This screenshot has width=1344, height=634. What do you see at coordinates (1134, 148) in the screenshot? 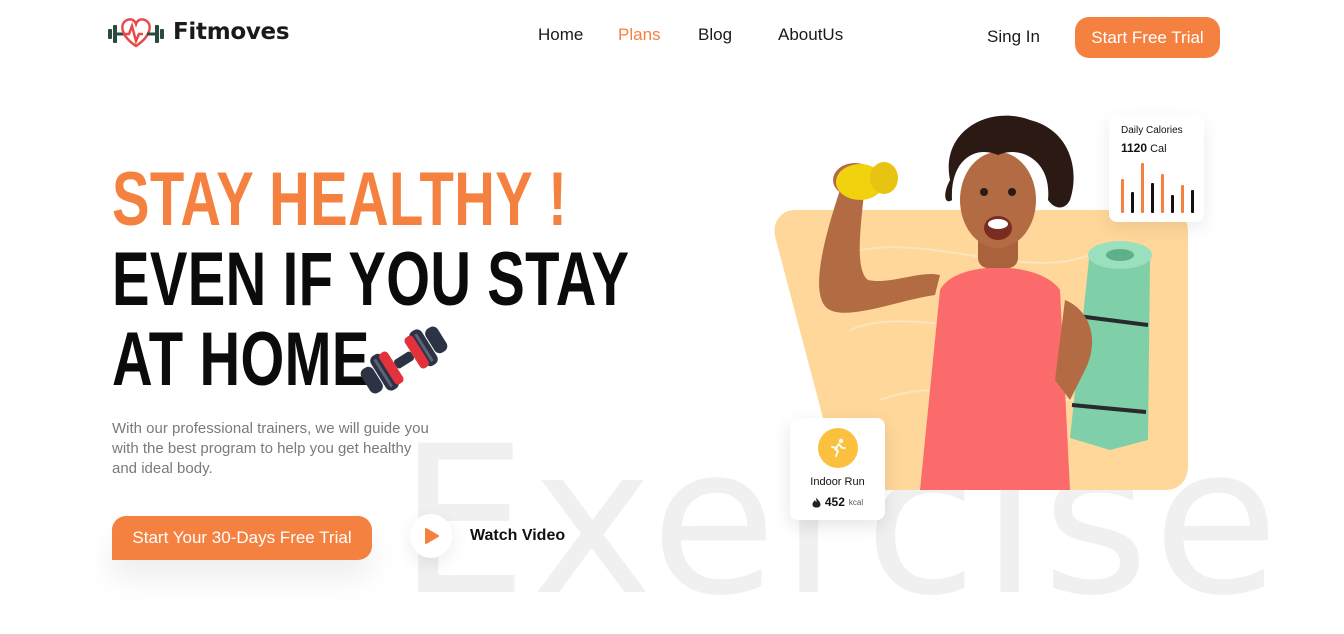
I see `daily-calories-value: 1120` at bounding box center [1134, 148].